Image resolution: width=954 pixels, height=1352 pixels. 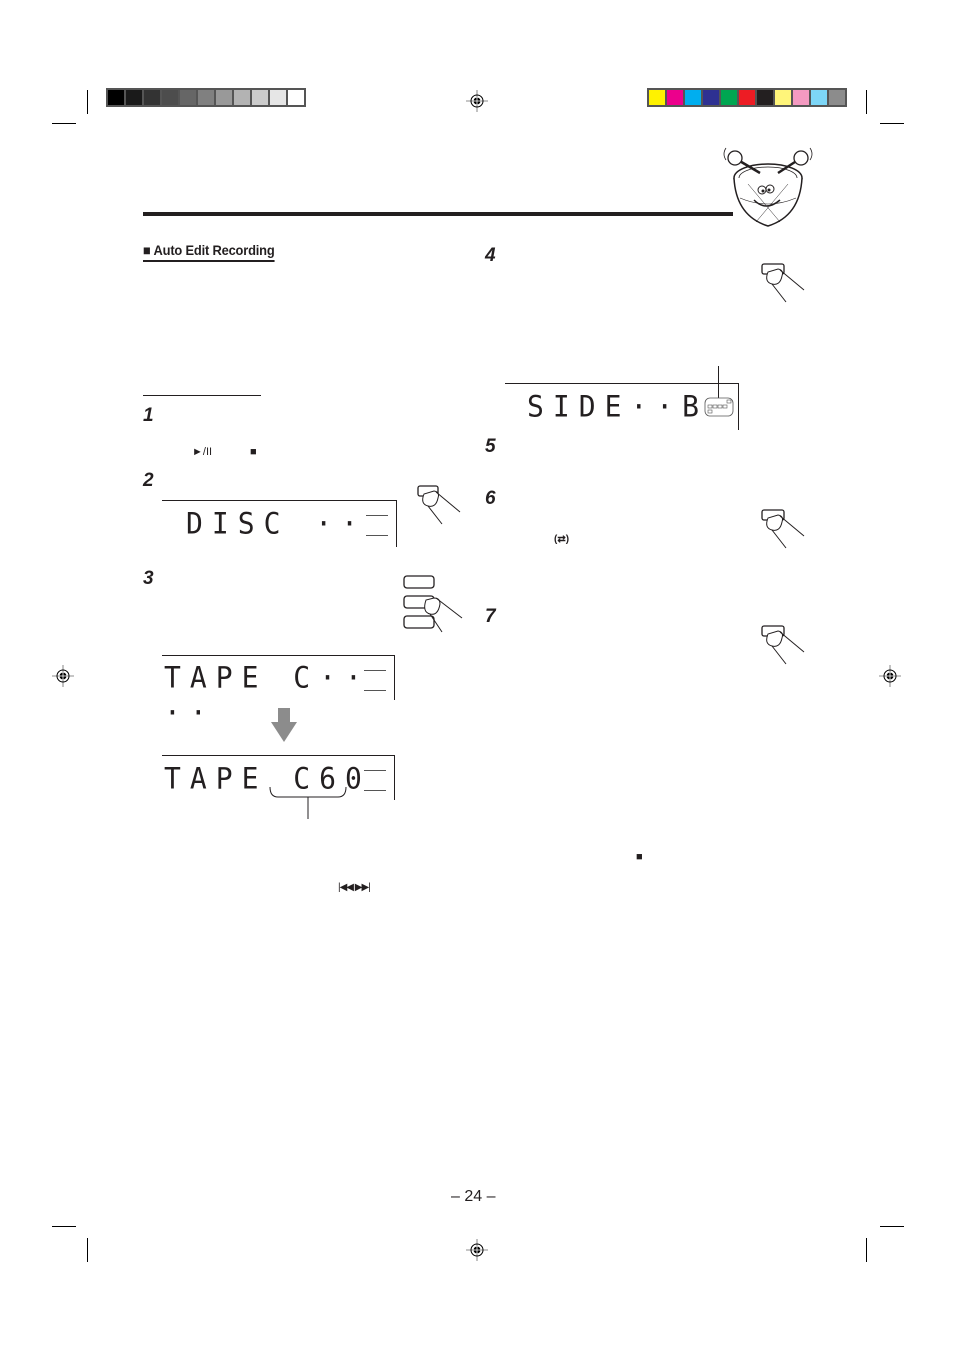 What do you see at coordinates (490, 616) in the screenshot?
I see `step-number: 7` at bounding box center [490, 616].